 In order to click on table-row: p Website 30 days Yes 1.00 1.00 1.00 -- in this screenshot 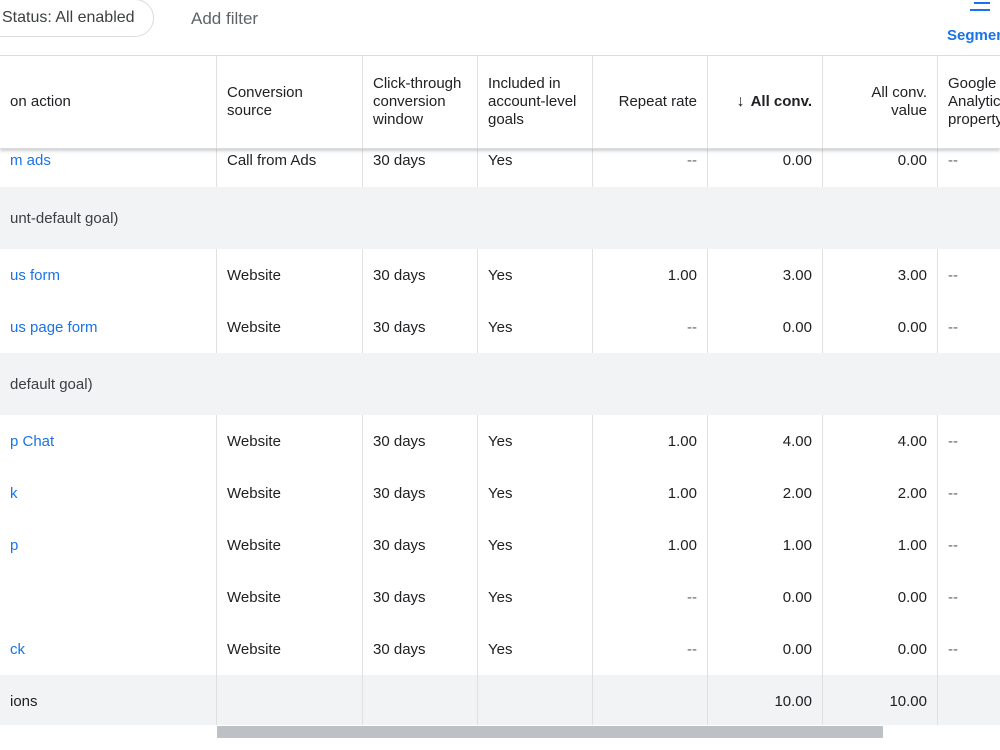, I will do `click(500, 545)`.